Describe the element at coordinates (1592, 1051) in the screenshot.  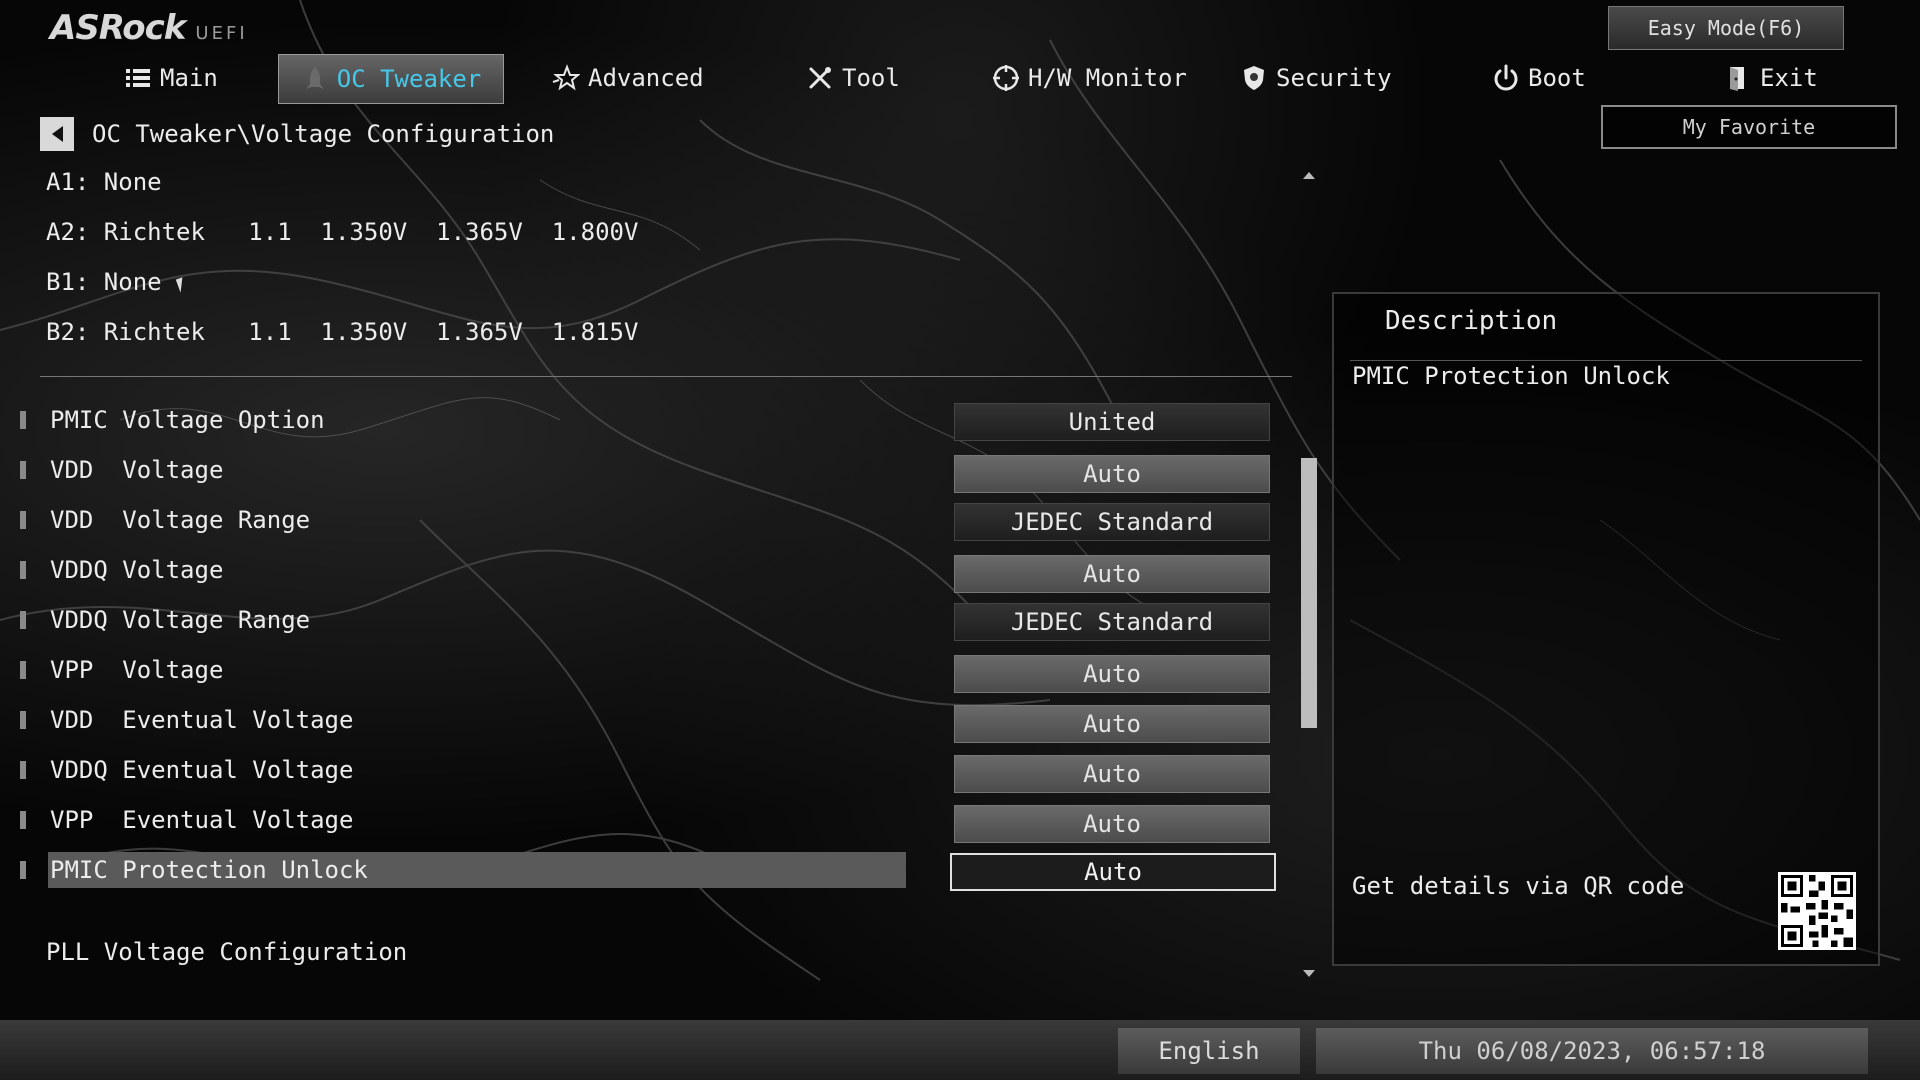
I see `datetime-display: Thu 06/08/2023, 06:57:18` at that location.